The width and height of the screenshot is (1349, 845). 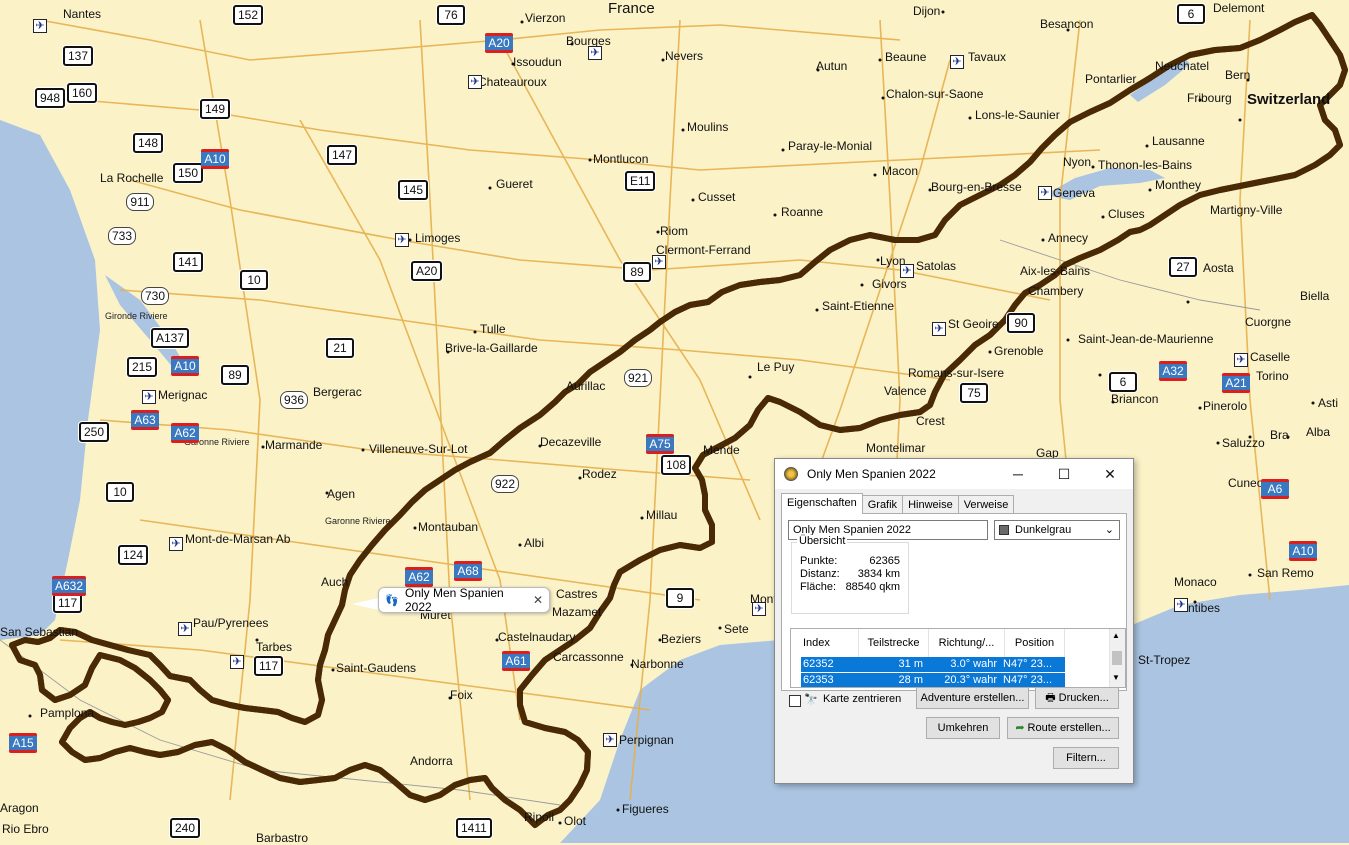 I want to click on country-label-switzerland: Switzerland, so click(x=1289, y=99).